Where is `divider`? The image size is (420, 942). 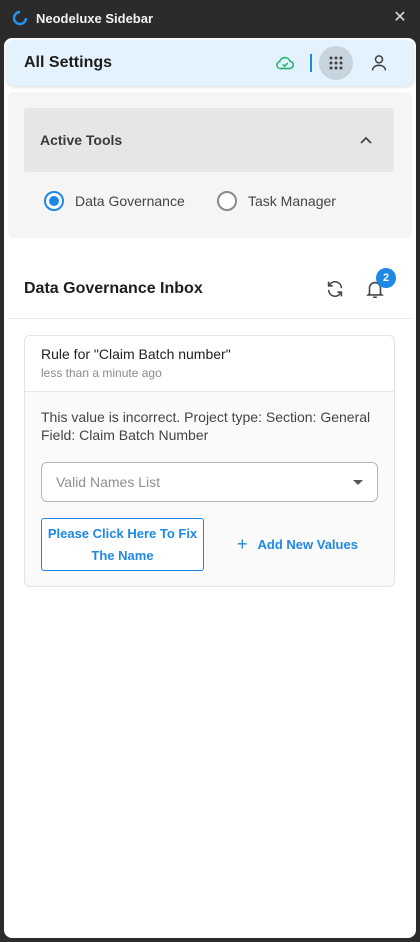
divider is located at coordinates (210, 318).